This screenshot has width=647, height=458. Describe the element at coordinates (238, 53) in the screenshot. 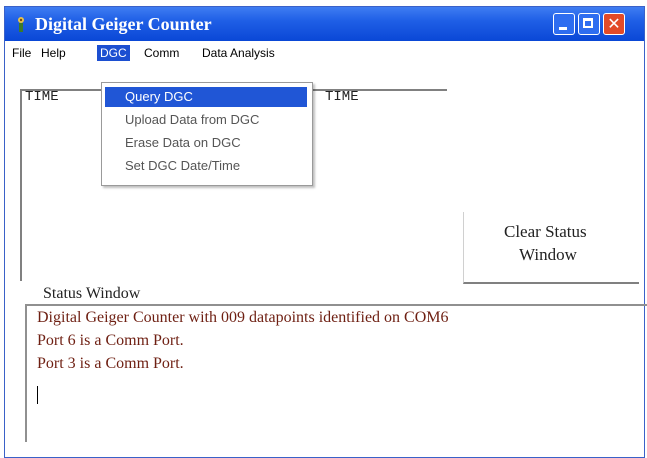

I see `menu-data-analysis: Data Analysis` at that location.